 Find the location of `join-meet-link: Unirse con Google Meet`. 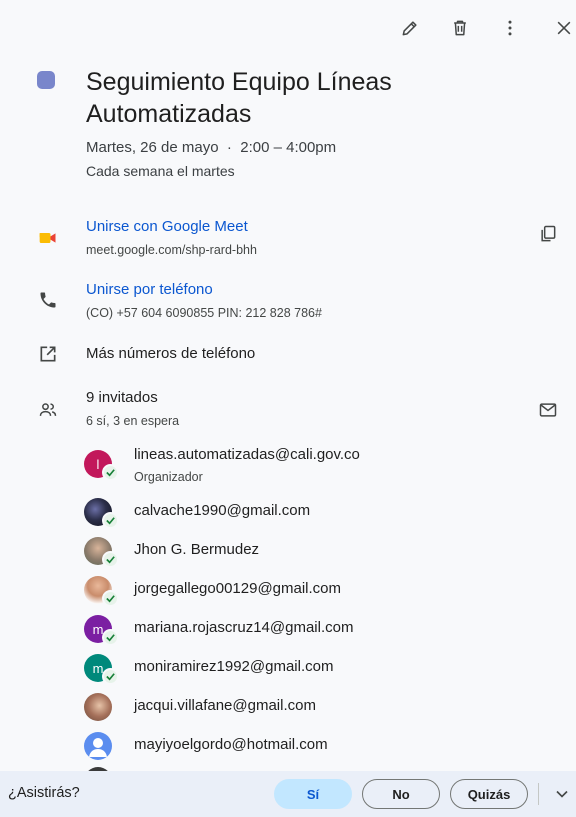

join-meet-link: Unirse con Google Meet is located at coordinates (167, 226).